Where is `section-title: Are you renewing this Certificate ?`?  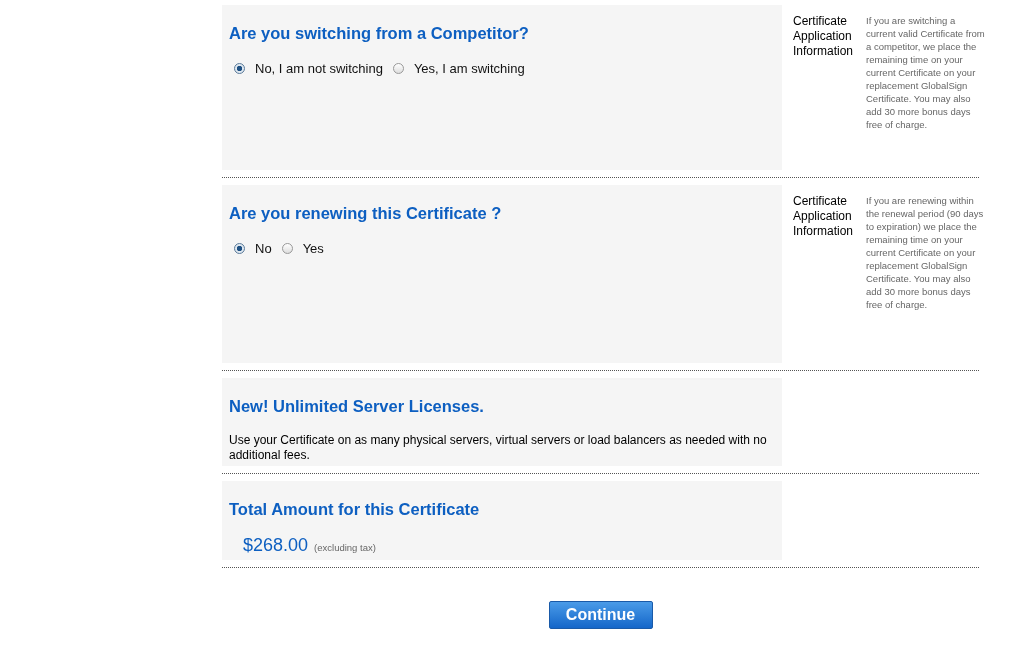 section-title: Are you renewing this Certificate ? is located at coordinates (366, 213).